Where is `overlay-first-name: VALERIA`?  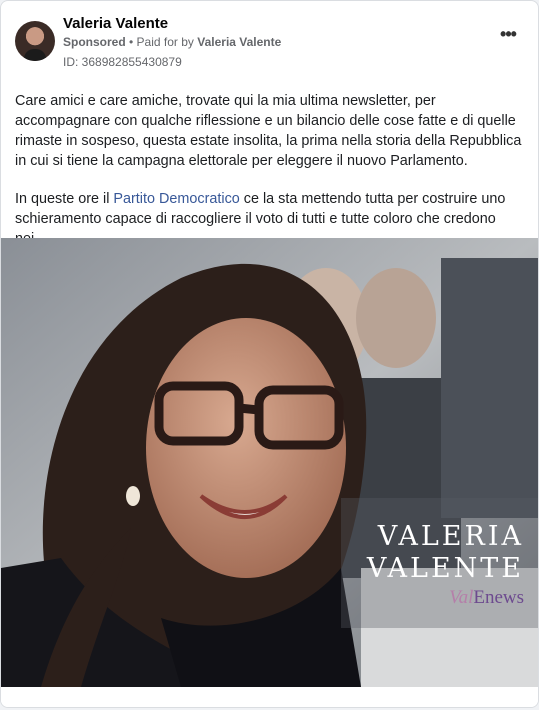
overlay-first-name: VALERIA is located at coordinates (450, 536).